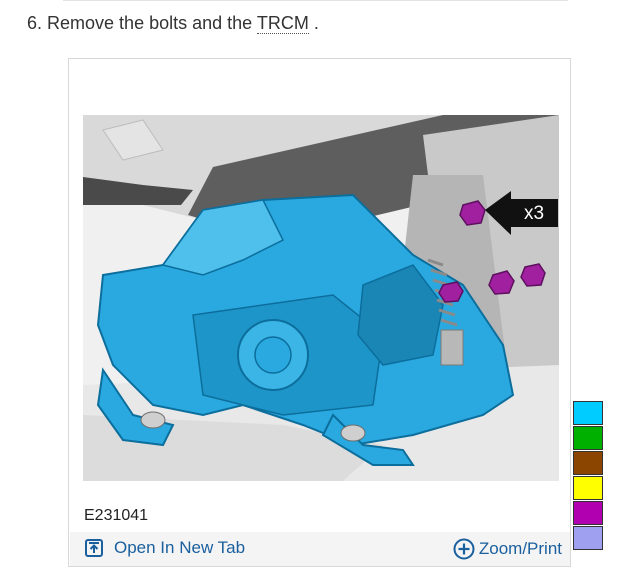 The width and height of the screenshot is (641, 569). What do you see at coordinates (320, 549) in the screenshot?
I see `figure-actions-bar: Open In New Tab Zoom/Print` at bounding box center [320, 549].